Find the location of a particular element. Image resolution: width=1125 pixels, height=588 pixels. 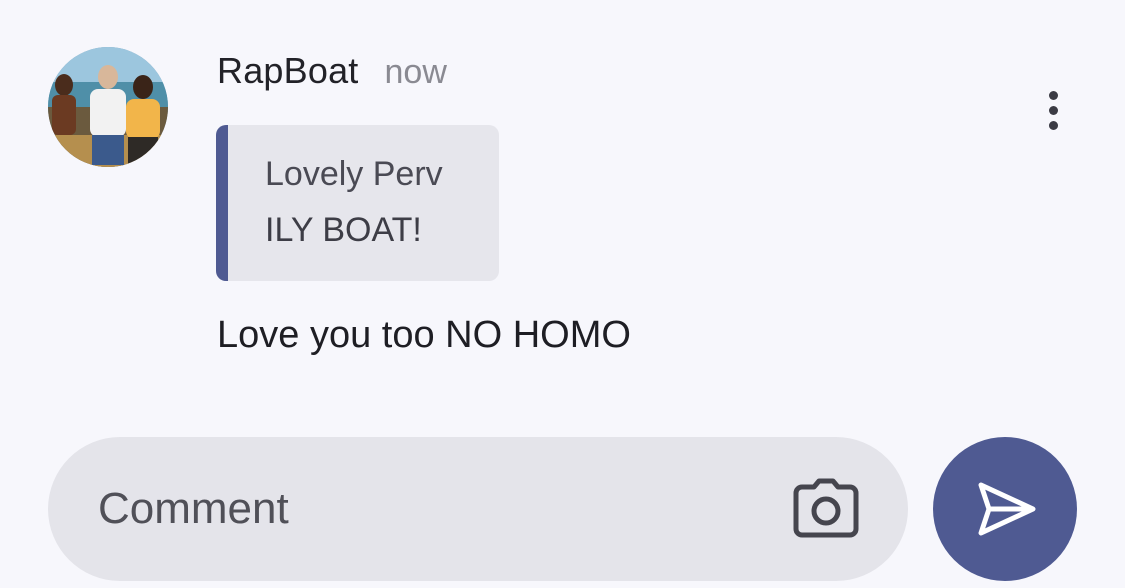

send-icon is located at coordinates (1007, 509).